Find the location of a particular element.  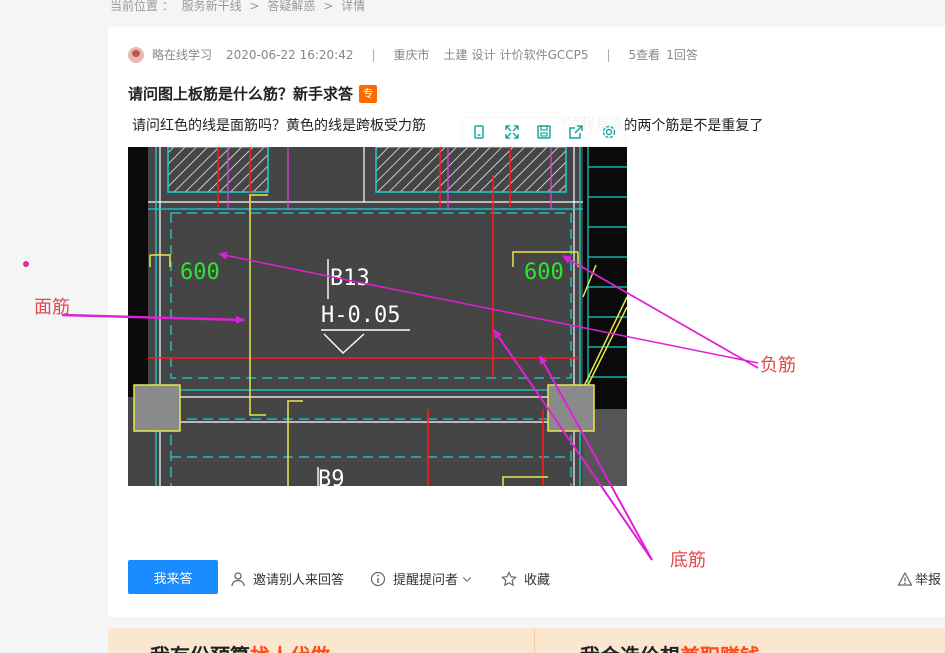

question-title: 请问图上板筋是什么筋？新手求答 专 is located at coordinates (253, 93).